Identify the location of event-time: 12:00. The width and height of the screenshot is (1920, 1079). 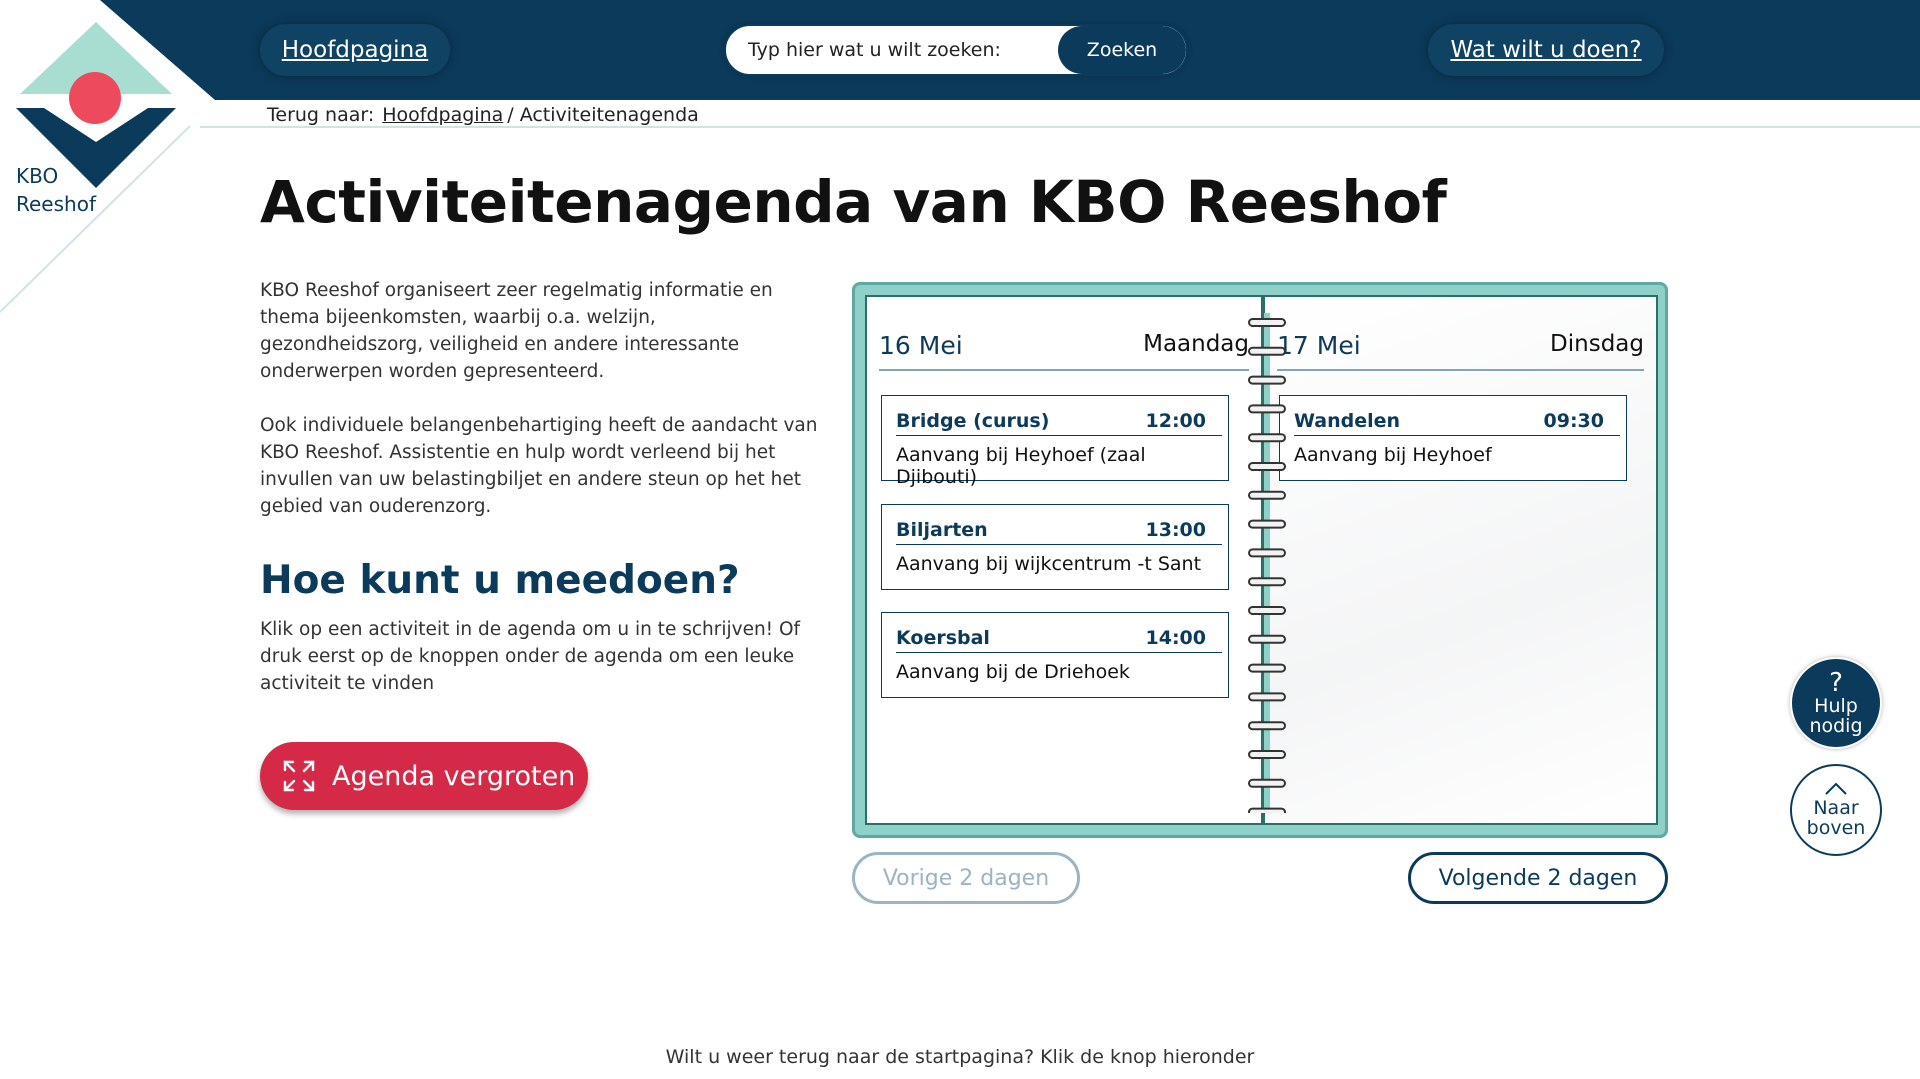
(1175, 421).